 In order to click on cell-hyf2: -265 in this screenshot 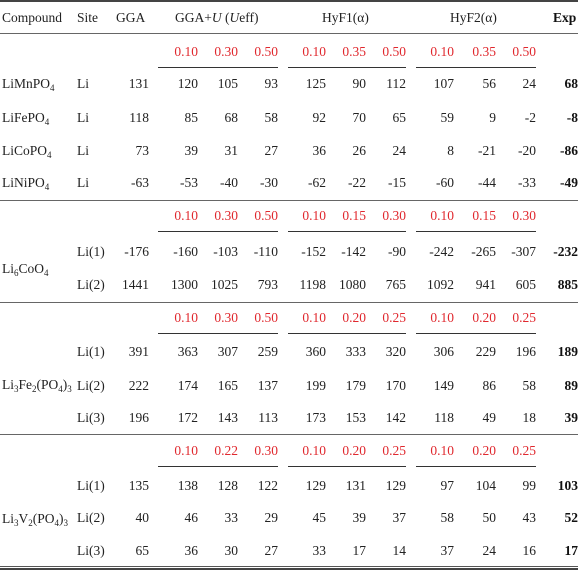, I will do `click(483, 251)`.